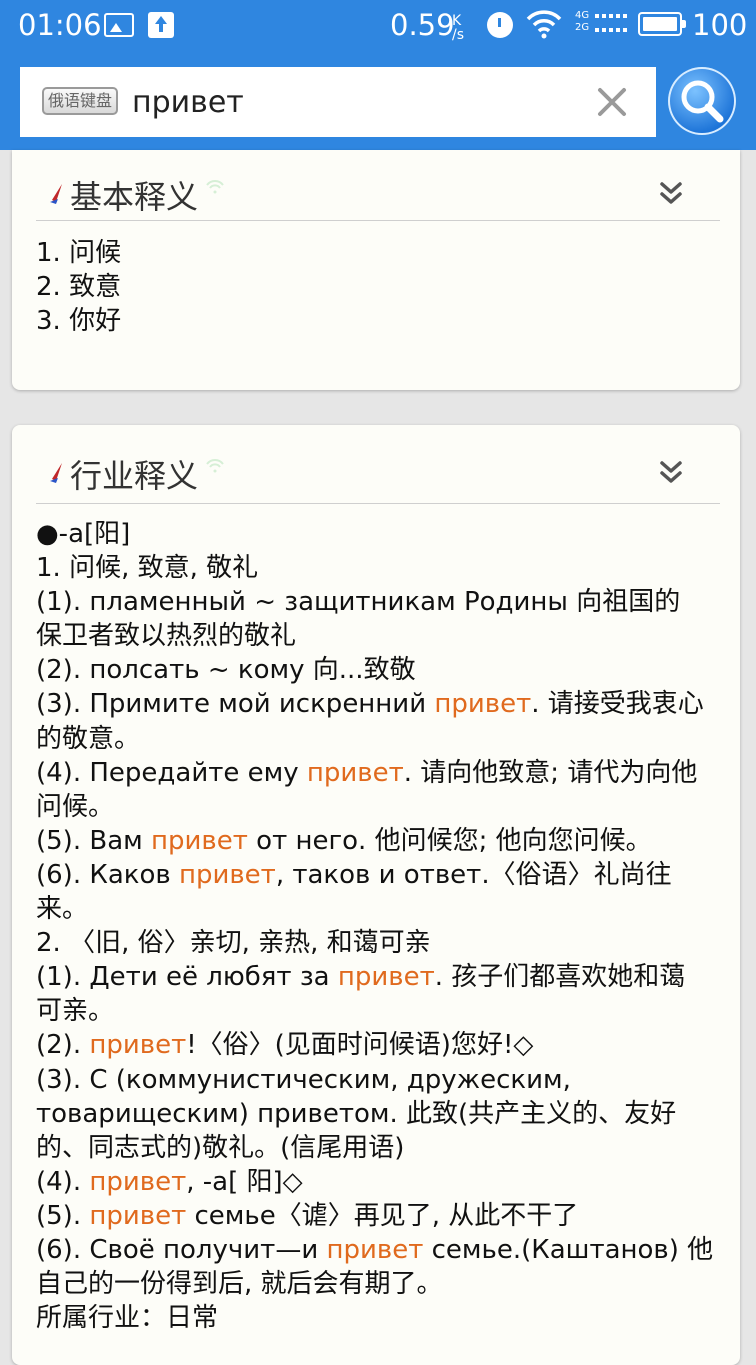 This screenshot has width=756, height=1365. I want to click on definition-text: , -a[ 阳]◇, so click(244, 1181).